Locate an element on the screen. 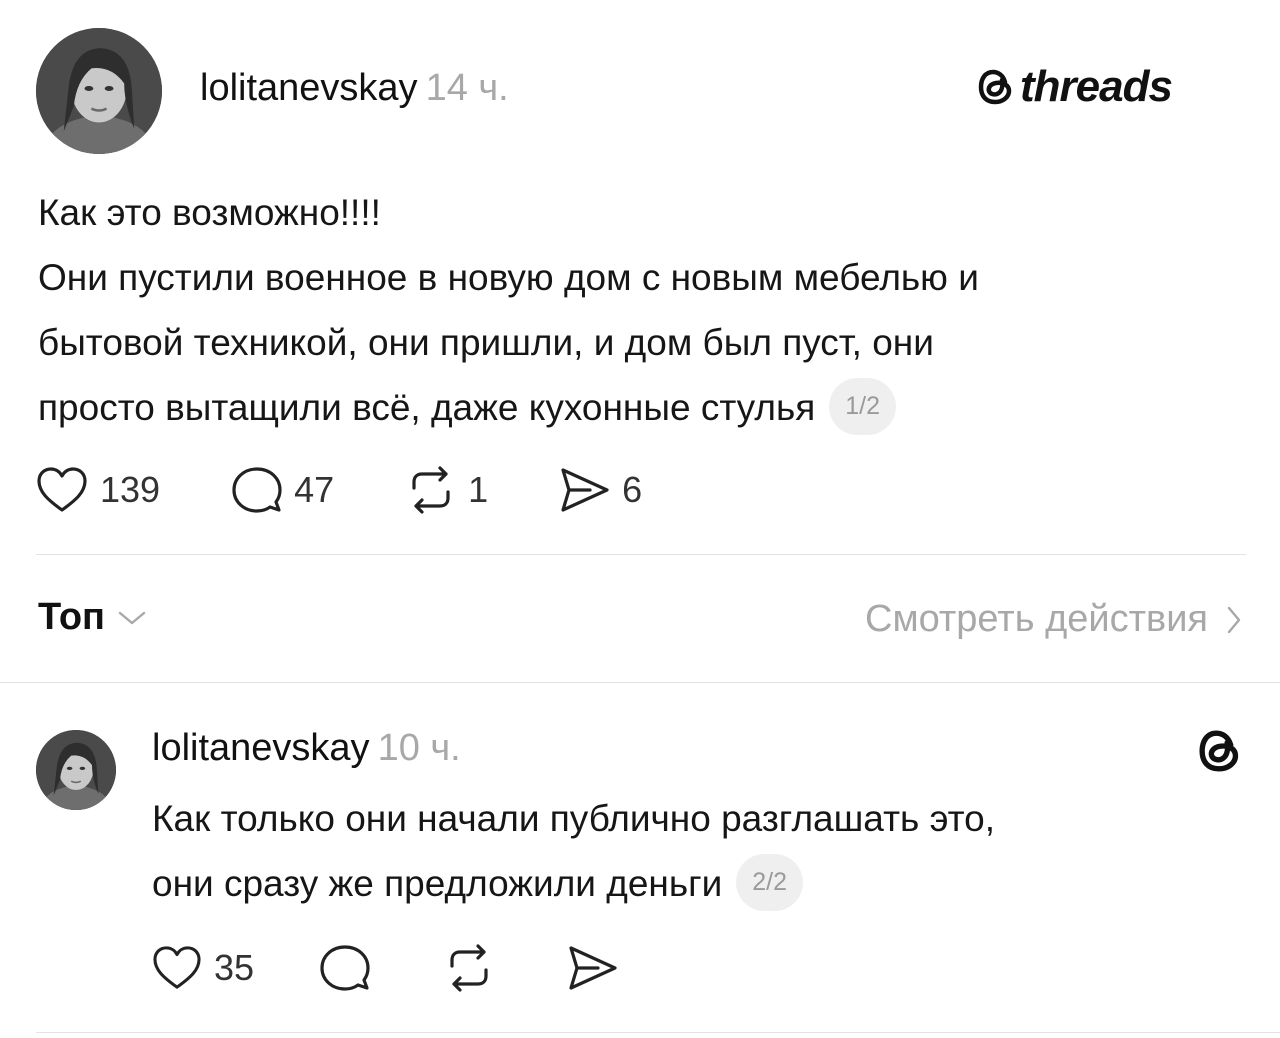 Image resolution: width=1280 pixels, height=1038 pixels. view-activity-link: Смотреть действия is located at coordinates (1053, 619).